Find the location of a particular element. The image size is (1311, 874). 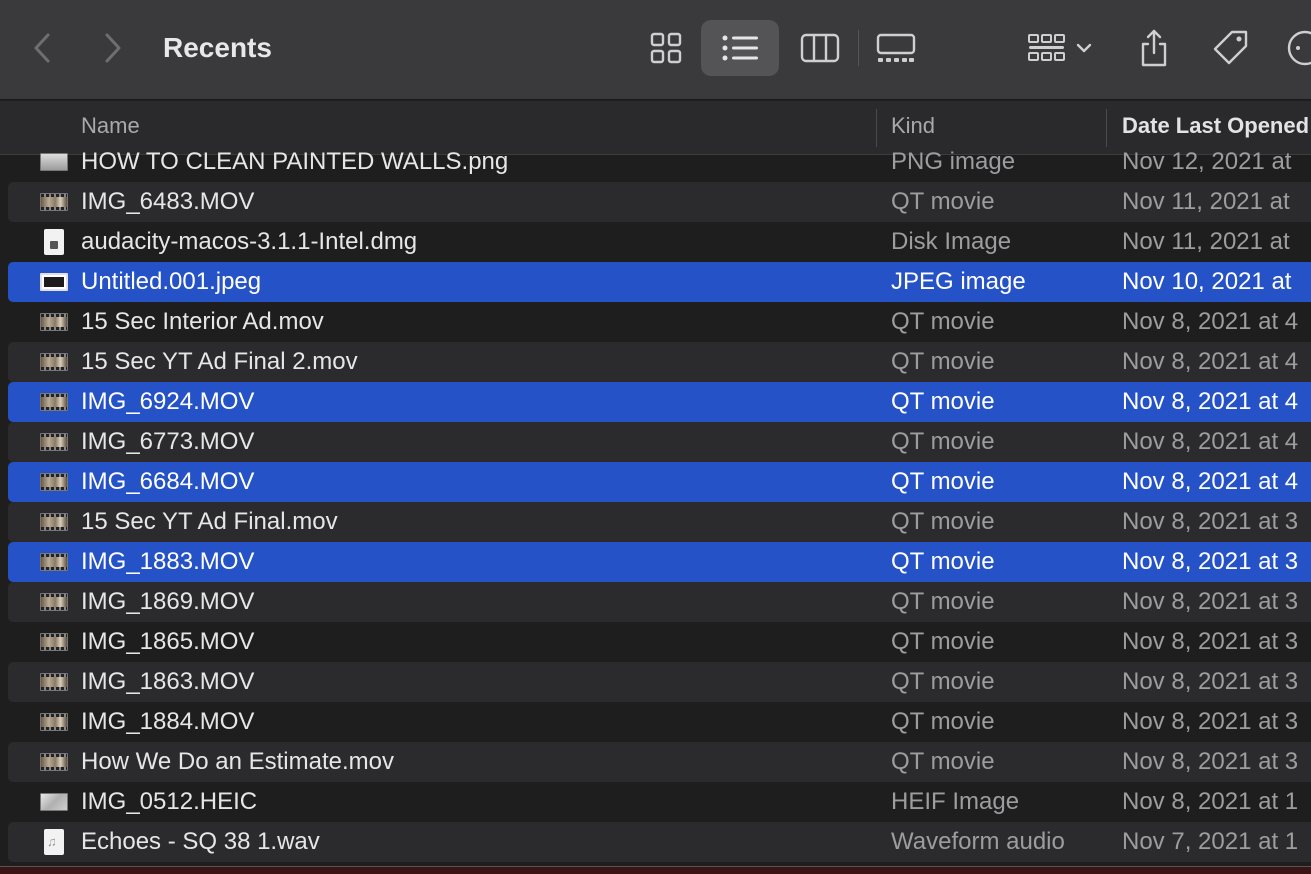

toolbar: Recents is located at coordinates (655, 50).